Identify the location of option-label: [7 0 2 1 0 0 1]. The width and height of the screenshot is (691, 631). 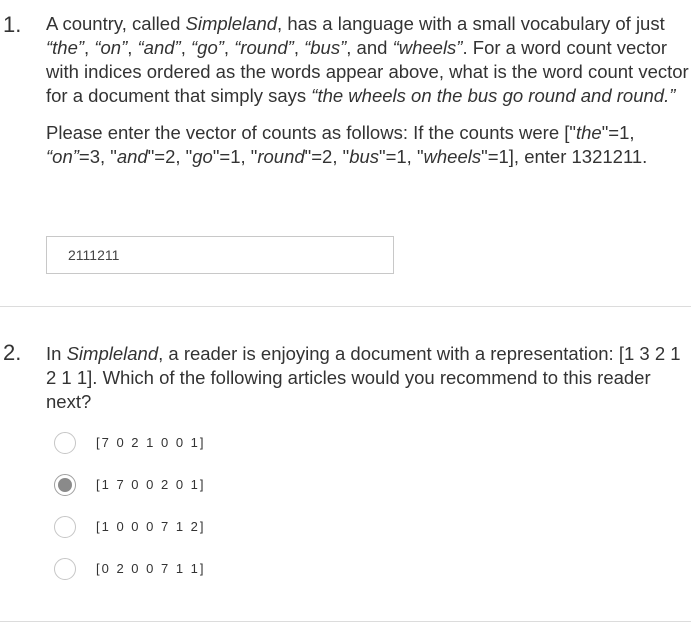
(151, 442).